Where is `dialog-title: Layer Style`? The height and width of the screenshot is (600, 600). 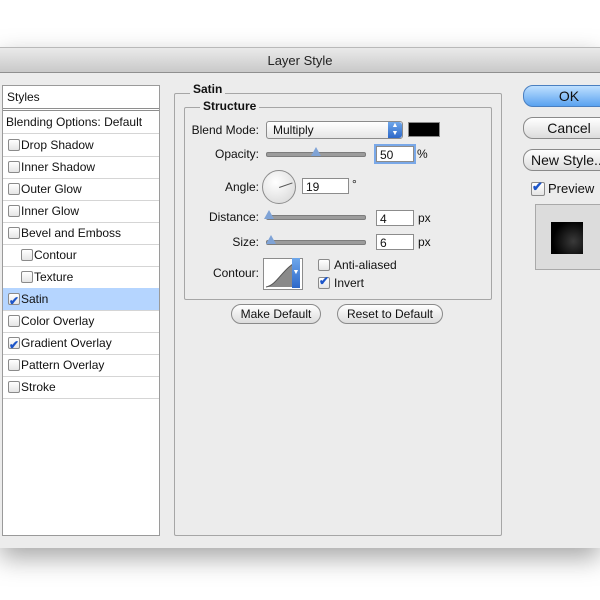 dialog-title: Layer Style is located at coordinates (300, 60).